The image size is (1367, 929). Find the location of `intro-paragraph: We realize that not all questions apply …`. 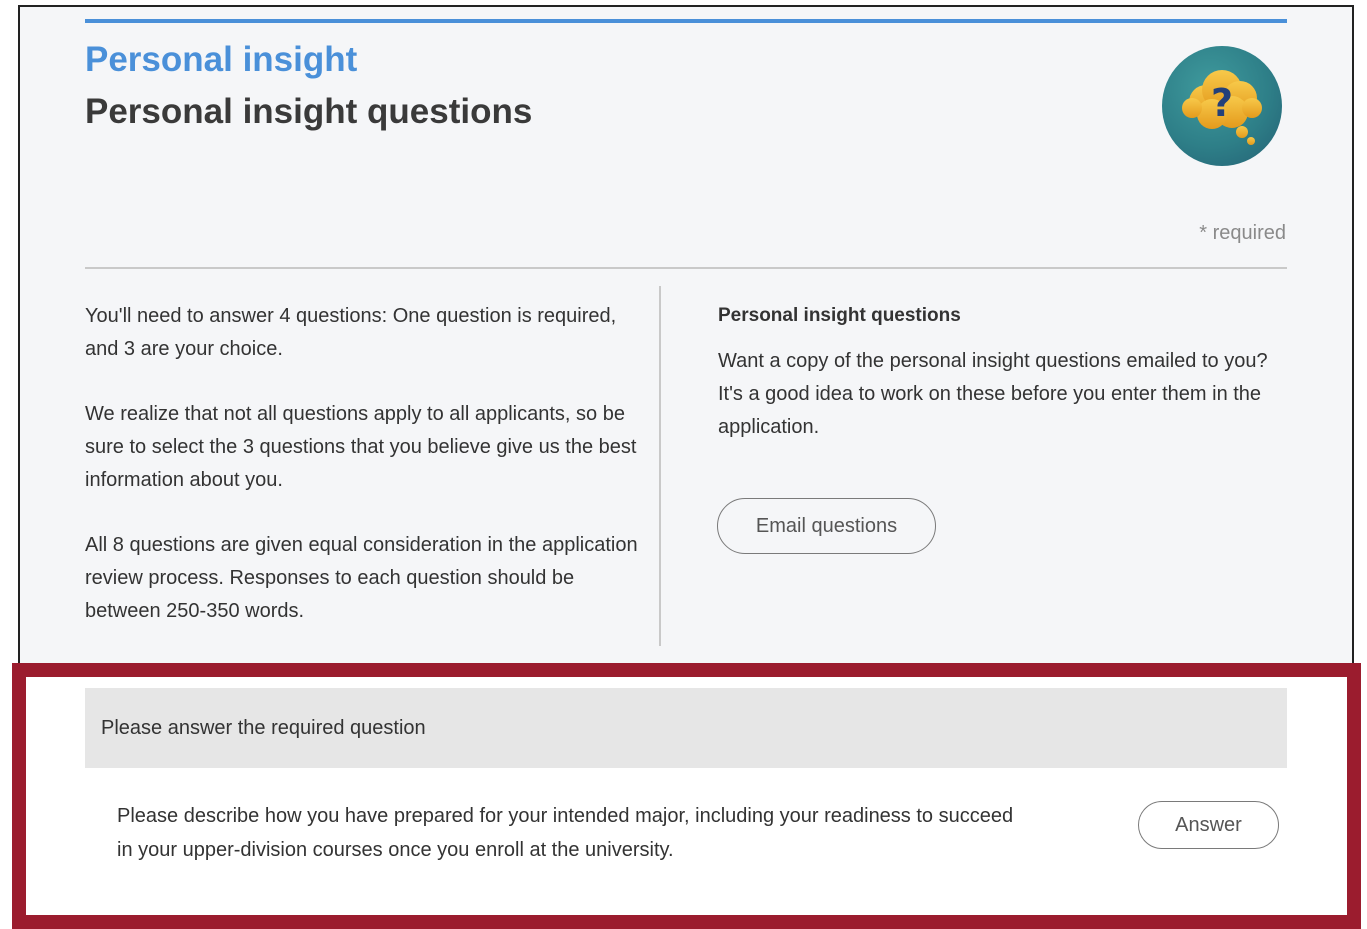

intro-paragraph: We realize that not all questions apply … is located at coordinates (361, 447).